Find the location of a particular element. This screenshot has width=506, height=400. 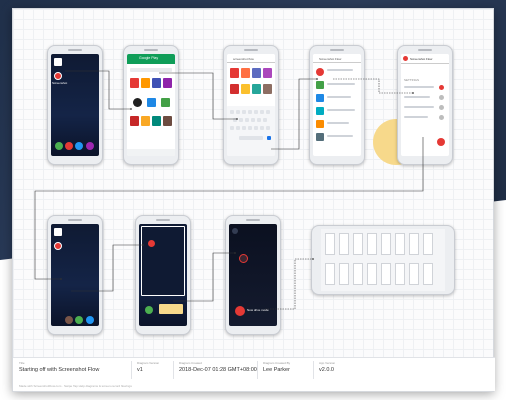

footer-app-version: App Version v2.0.0 is located at coordinates (327, 367).